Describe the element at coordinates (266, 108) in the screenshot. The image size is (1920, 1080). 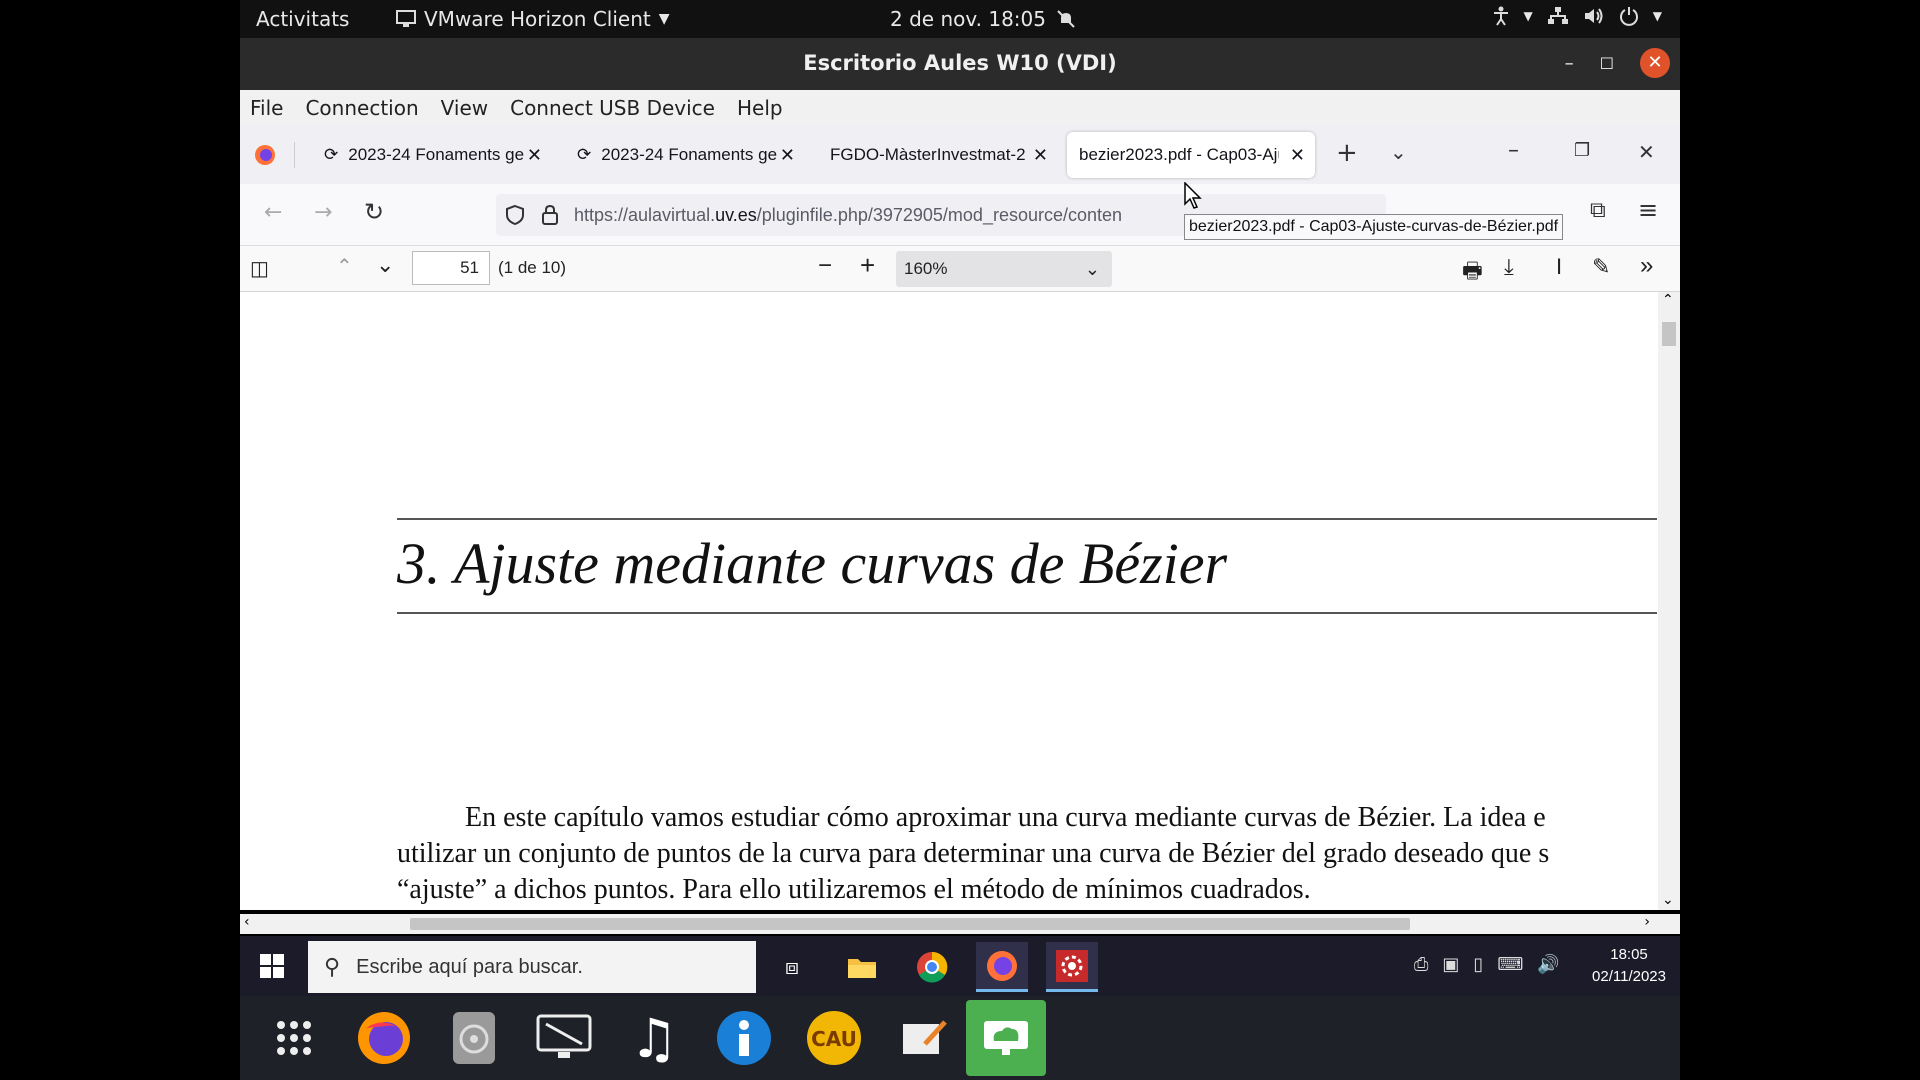
I see `menu-file: File` at that location.